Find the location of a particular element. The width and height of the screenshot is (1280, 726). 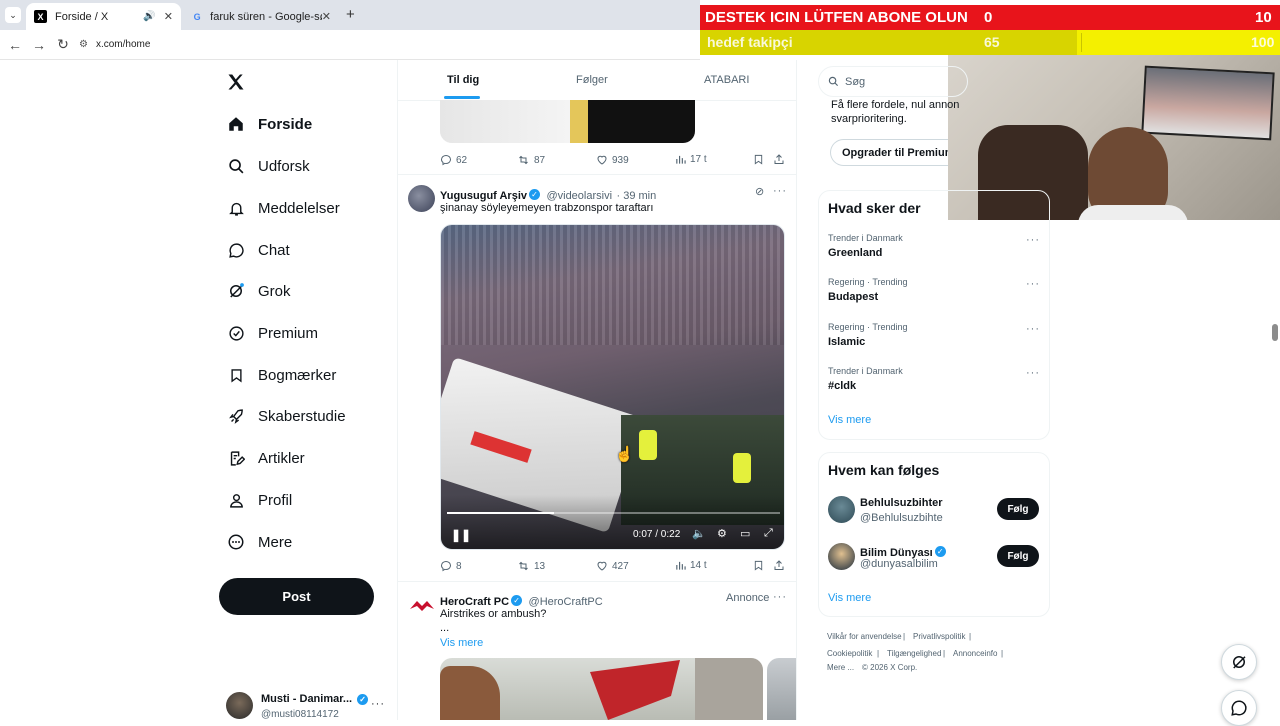

nav-item-grok: Grok is located at coordinates (258, 291).